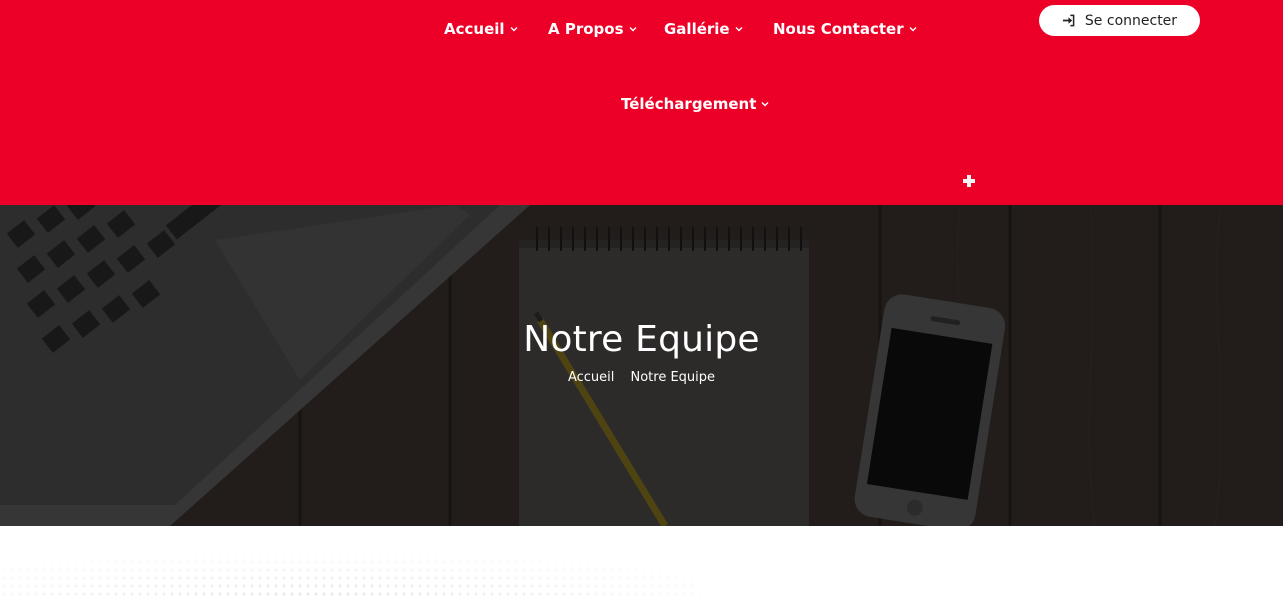 This screenshot has height=597, width=1283. I want to click on dot-pattern-decoration, so click(350, 561).